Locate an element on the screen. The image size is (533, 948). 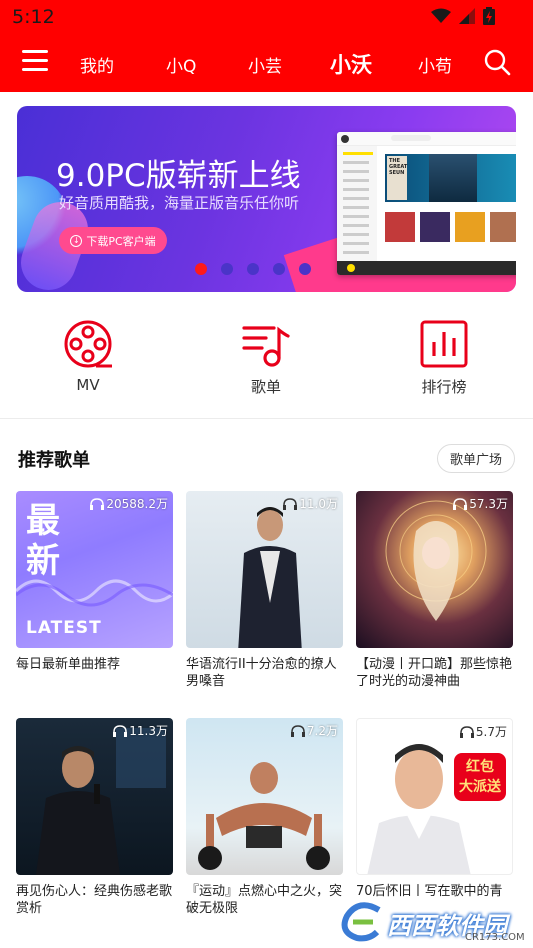
mv-entry: MV is located at coordinates (88, 356).